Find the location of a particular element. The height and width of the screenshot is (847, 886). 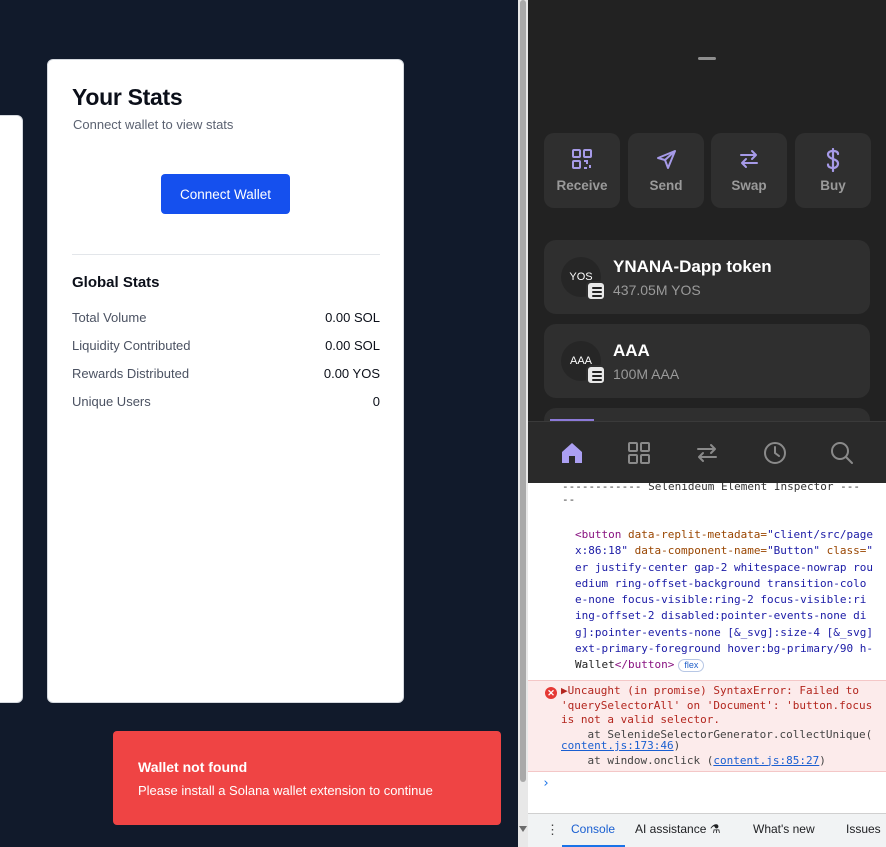

send-button: Send is located at coordinates (666, 170).